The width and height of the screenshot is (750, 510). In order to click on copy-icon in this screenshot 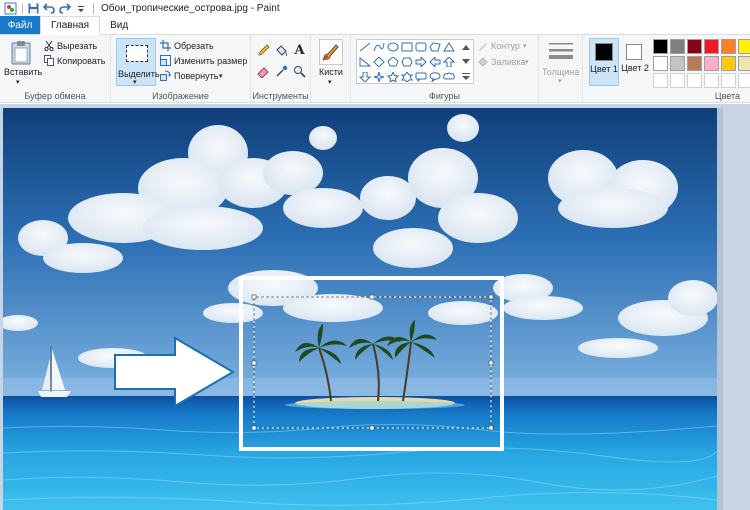, I will do `click(49, 60)`.